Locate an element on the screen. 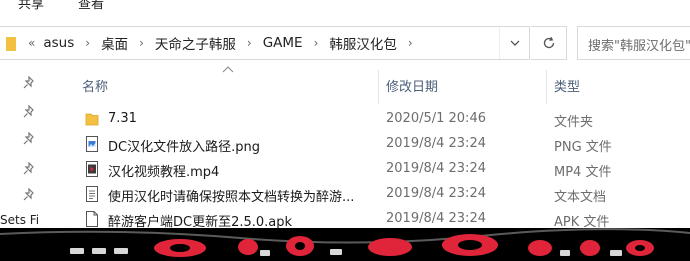 The width and height of the screenshot is (690, 261). list-item: 汉化视频教程.mp4 2019/8/4 23:24 MP4 文件 is located at coordinates (385, 170).